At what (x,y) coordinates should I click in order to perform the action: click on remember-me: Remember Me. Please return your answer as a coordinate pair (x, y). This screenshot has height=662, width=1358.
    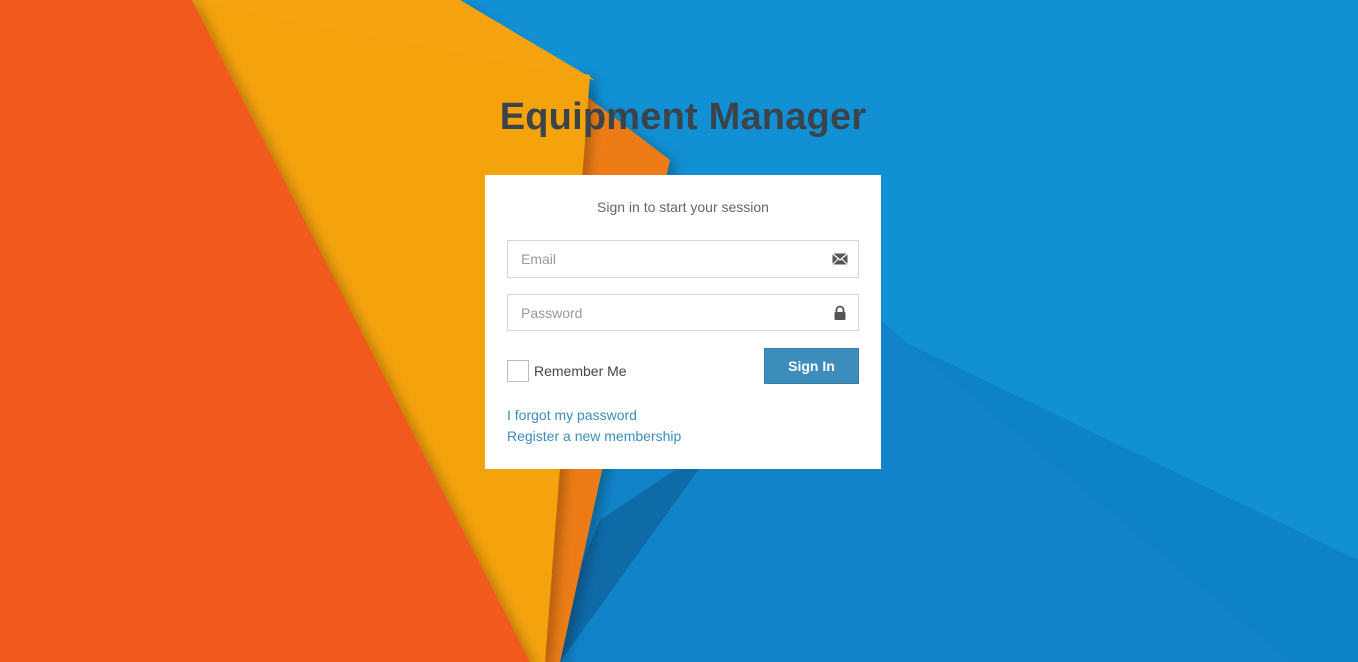
    Looking at the image, I should click on (567, 371).